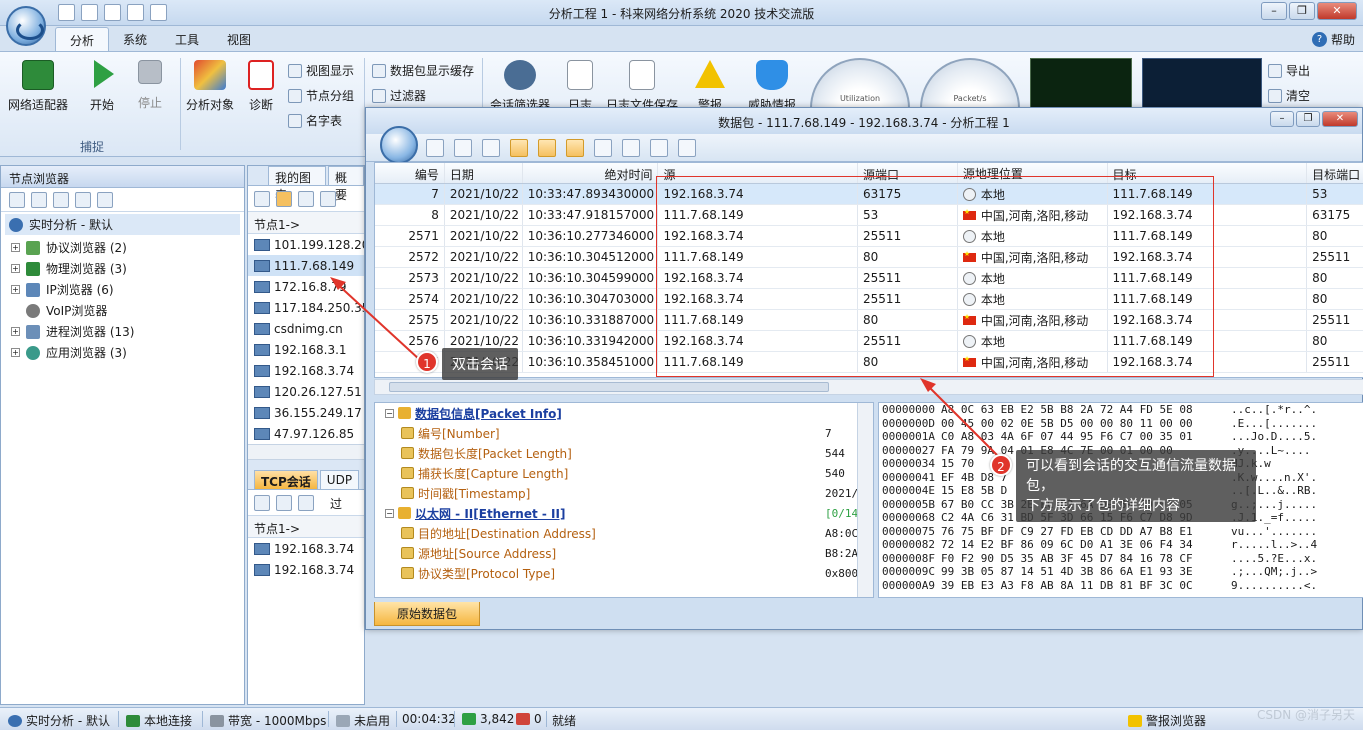  Describe the element at coordinates (624, 453) in the screenshot. I see `decode-field: 数据包长度[Packet Length] 544` at that location.